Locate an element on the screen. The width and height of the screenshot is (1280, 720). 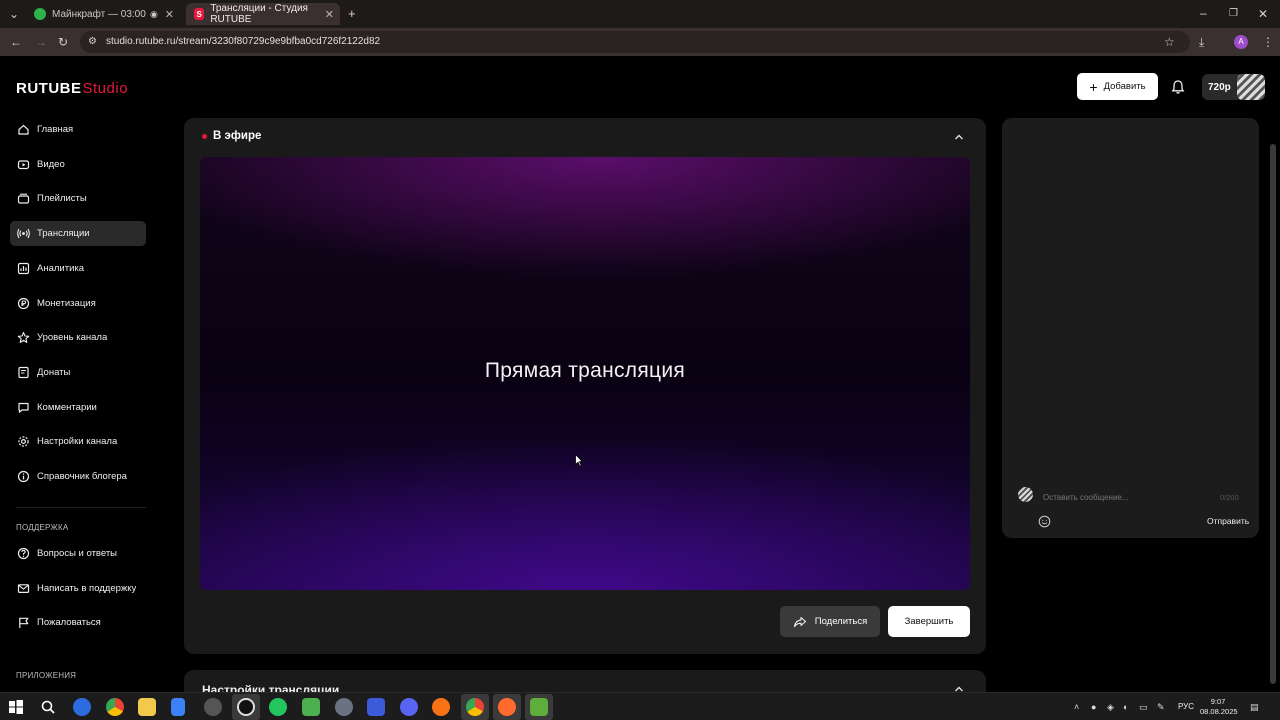
sidebar-item-2: Плейлисты is located at coordinates (78, 198).